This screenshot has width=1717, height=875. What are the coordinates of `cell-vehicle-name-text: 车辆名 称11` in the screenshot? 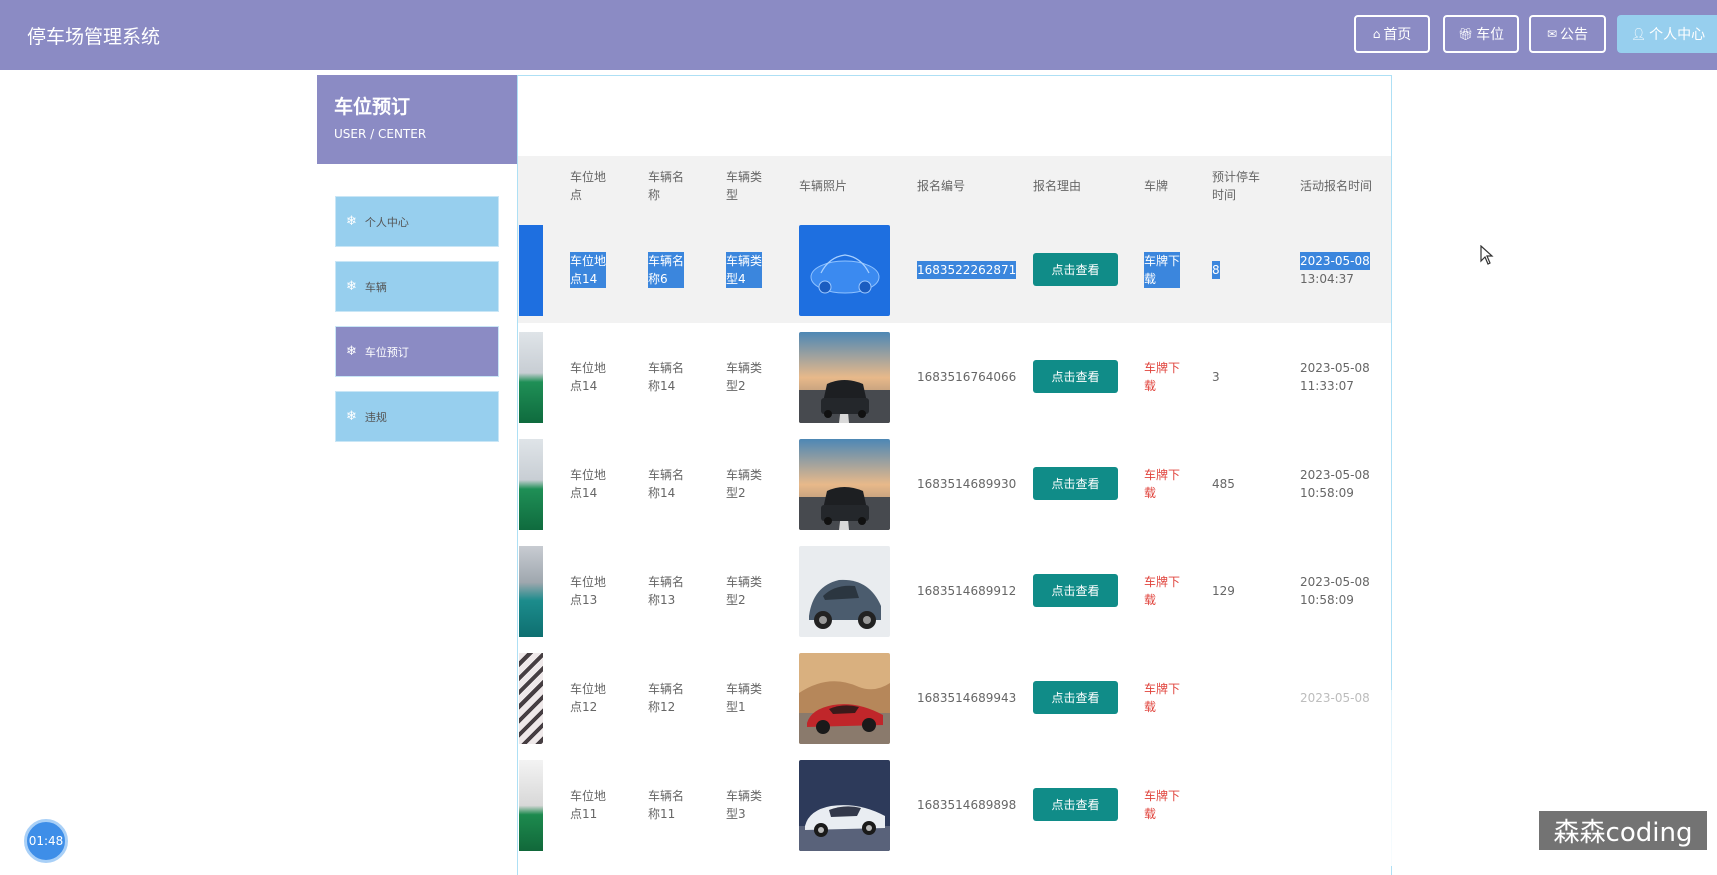 It's located at (666, 804).